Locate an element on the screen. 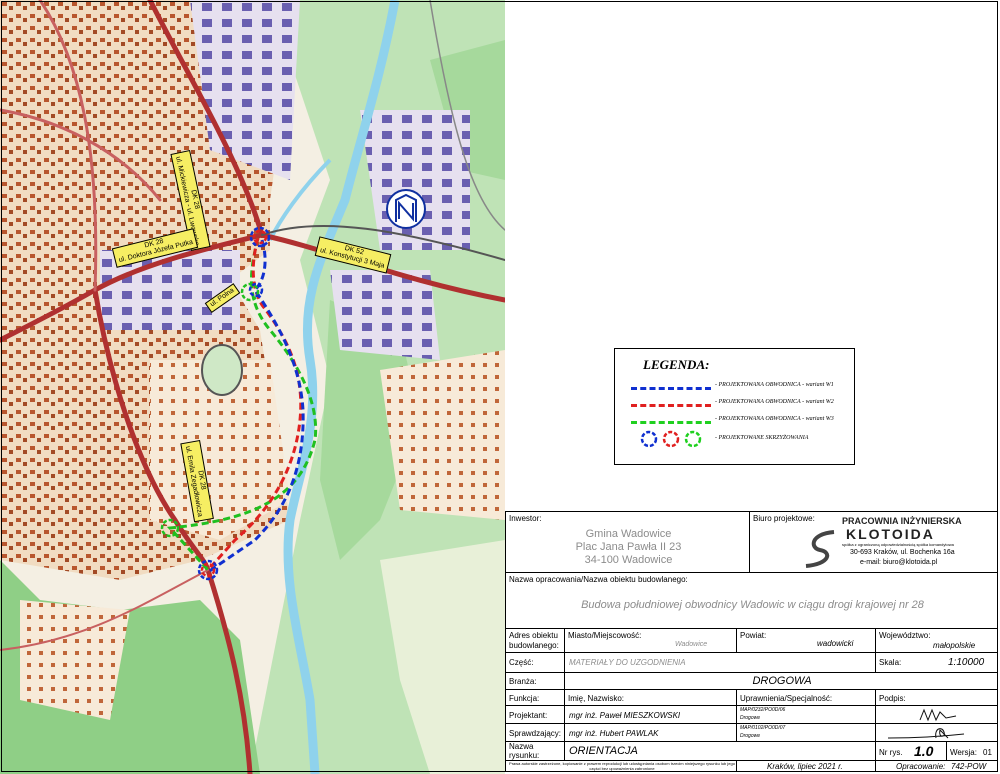  version-cell: Wersja: 01 is located at coordinates (972, 751).